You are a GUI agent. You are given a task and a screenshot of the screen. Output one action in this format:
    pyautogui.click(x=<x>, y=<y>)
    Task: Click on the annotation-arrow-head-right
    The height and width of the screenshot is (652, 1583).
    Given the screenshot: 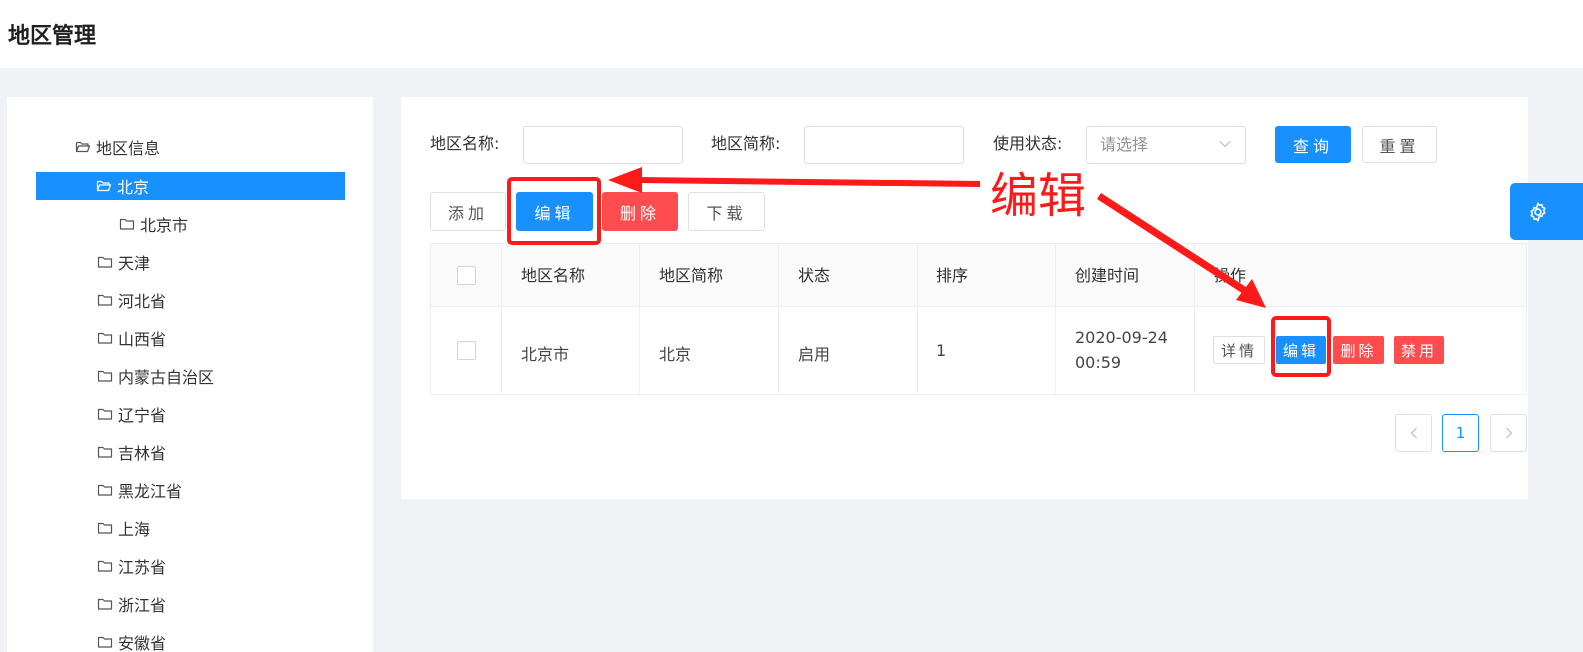 What is the action you would take?
    pyautogui.click(x=1251, y=293)
    